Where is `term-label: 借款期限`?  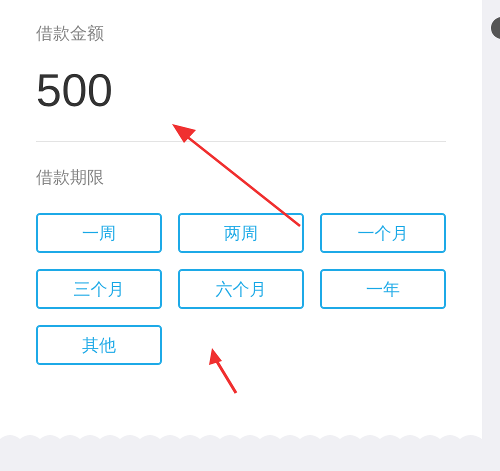 term-label: 借款期限 is located at coordinates (70, 178).